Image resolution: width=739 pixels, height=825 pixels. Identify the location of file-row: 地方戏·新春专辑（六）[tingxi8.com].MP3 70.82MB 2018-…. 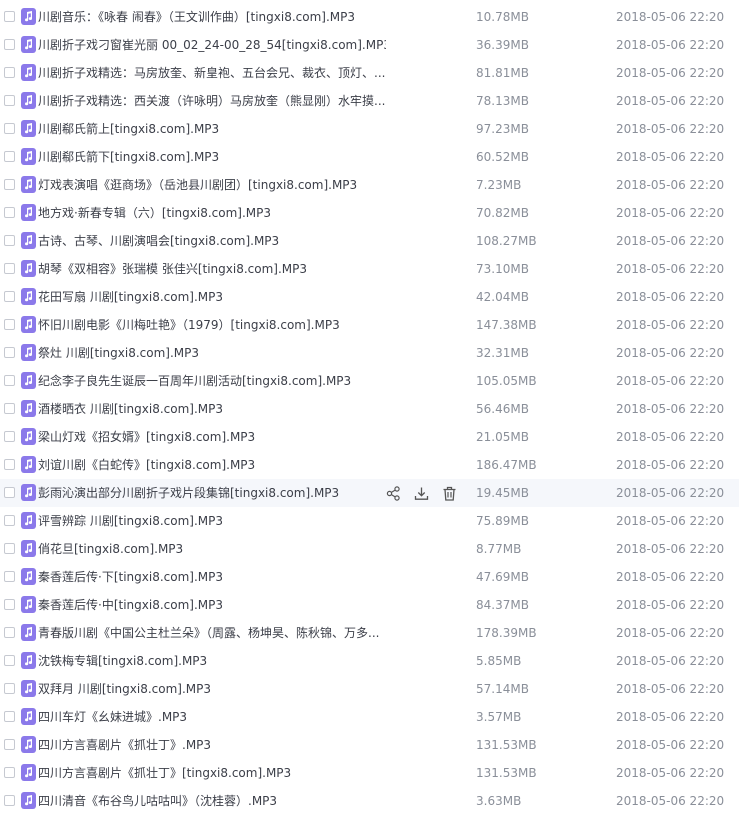
(369, 213).